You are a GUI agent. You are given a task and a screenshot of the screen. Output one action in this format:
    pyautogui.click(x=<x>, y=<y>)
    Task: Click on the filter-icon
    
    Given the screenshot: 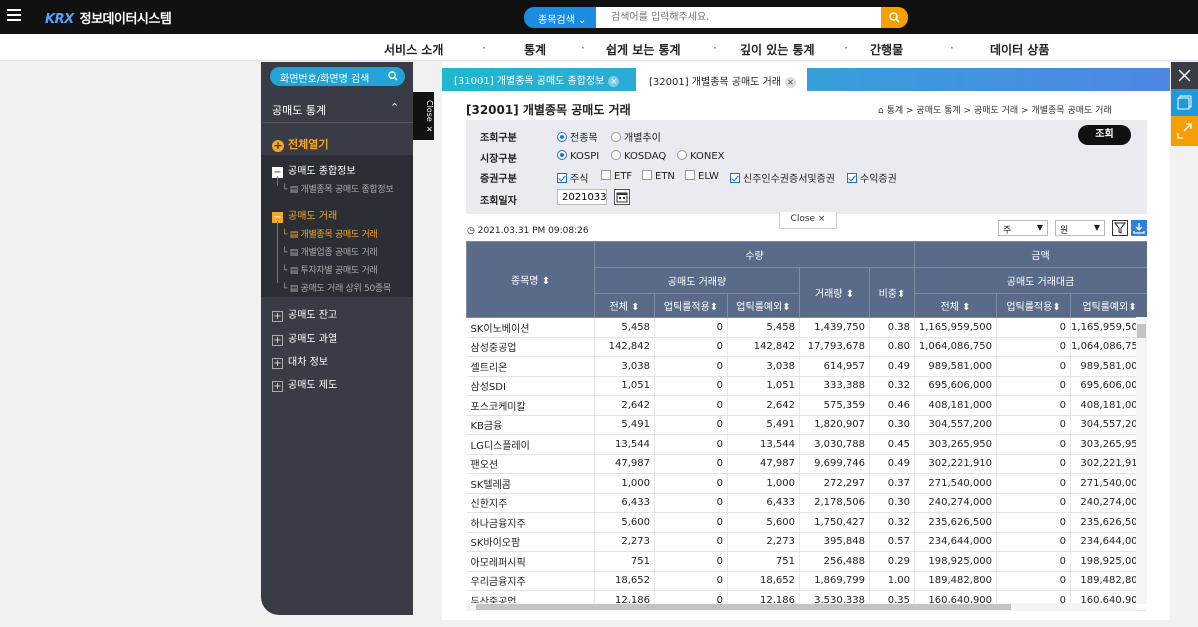 What is the action you would take?
    pyautogui.click(x=1120, y=228)
    